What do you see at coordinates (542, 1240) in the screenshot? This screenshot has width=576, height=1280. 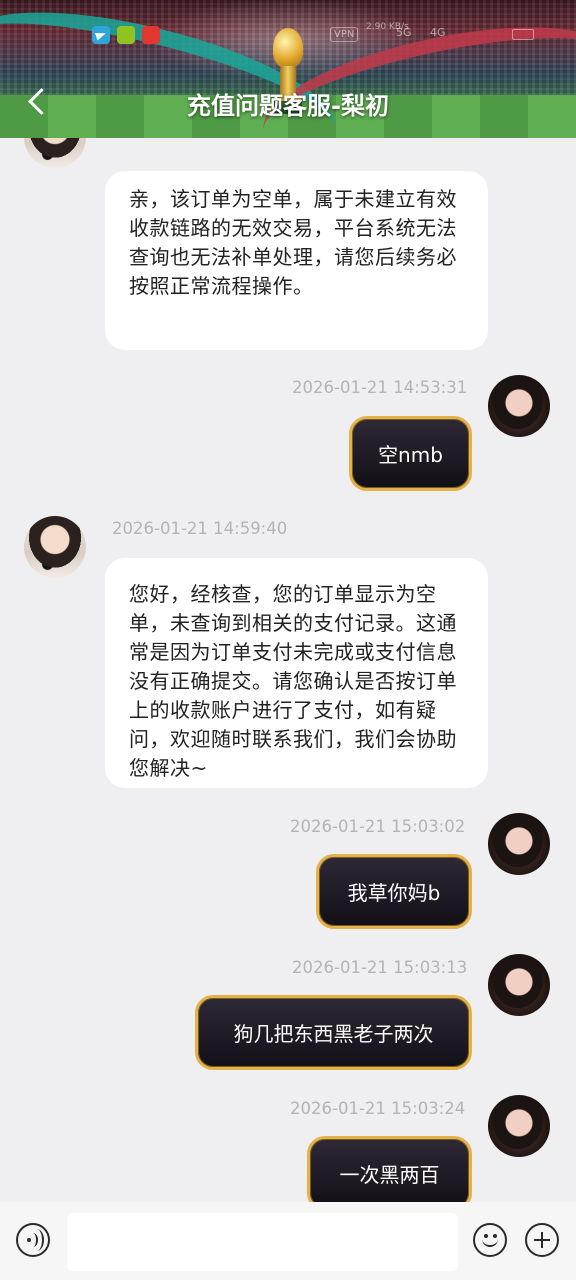 I see `more-options-button` at bounding box center [542, 1240].